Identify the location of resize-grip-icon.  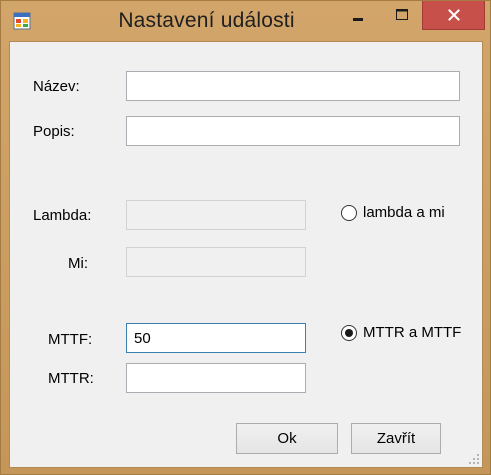
(474, 459).